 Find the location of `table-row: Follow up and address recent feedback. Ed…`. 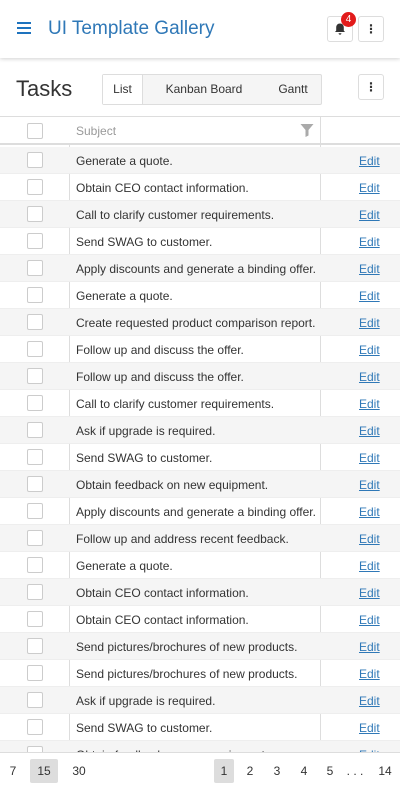

table-row: Follow up and address recent feedback. Ed… is located at coordinates (200, 538).